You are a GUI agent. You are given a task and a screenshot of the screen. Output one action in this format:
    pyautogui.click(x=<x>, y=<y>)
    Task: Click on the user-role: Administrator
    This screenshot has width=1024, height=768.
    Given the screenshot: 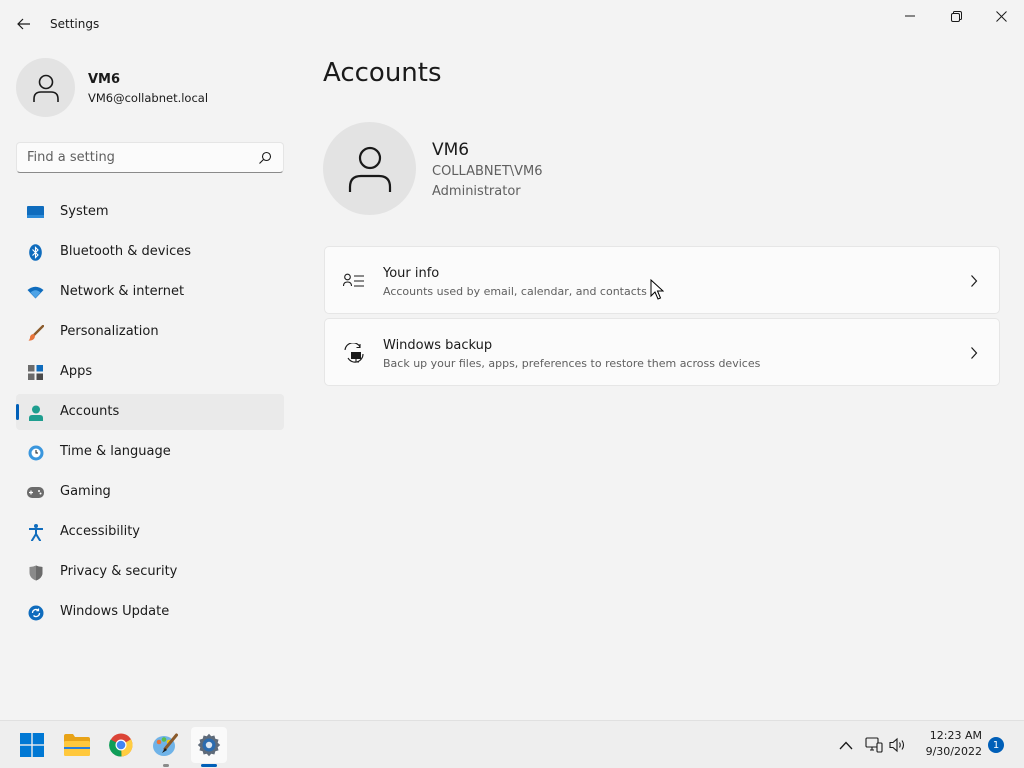 What is the action you would take?
    pyautogui.click(x=476, y=191)
    